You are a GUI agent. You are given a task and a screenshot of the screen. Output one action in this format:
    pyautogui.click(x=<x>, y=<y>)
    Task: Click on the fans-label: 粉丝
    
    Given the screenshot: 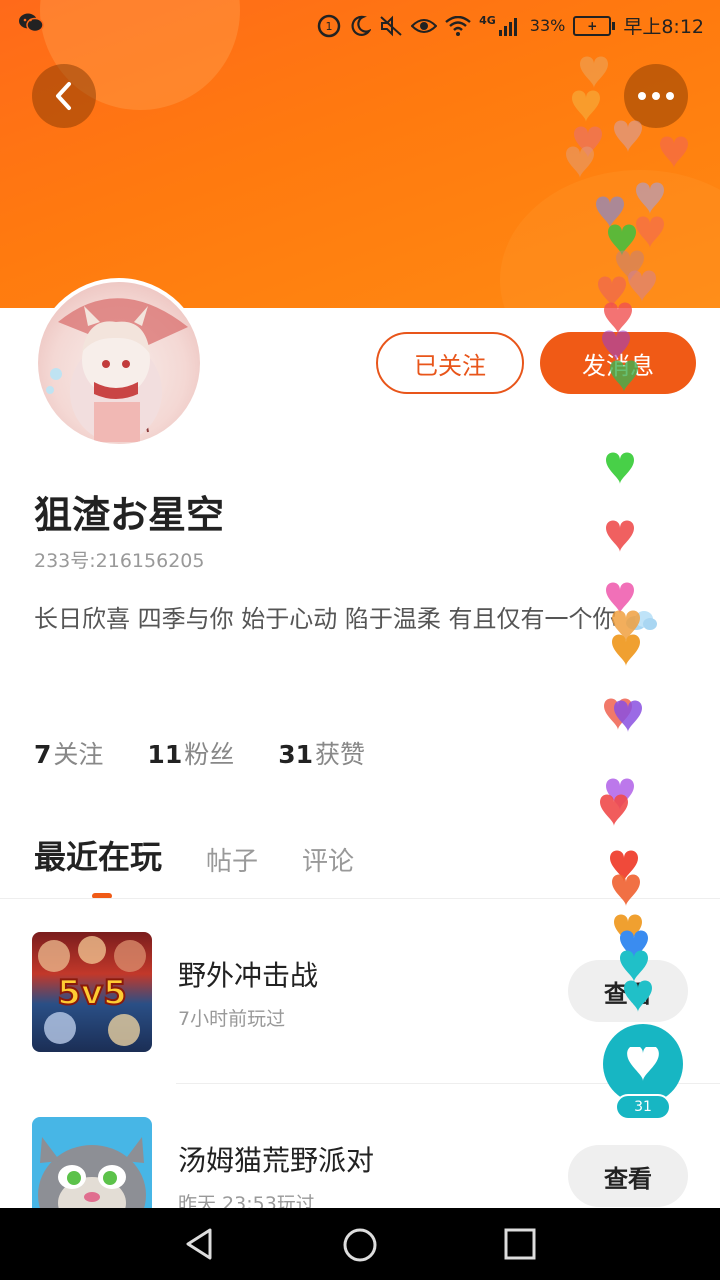 What is the action you would take?
    pyautogui.click(x=209, y=754)
    